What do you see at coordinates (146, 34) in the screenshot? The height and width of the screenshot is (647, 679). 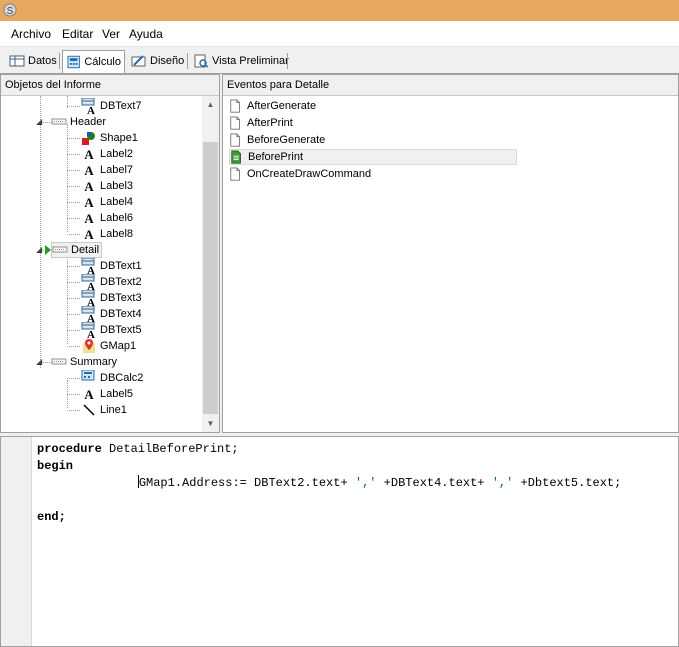 I see `menu-ayuda: Ayuda` at bounding box center [146, 34].